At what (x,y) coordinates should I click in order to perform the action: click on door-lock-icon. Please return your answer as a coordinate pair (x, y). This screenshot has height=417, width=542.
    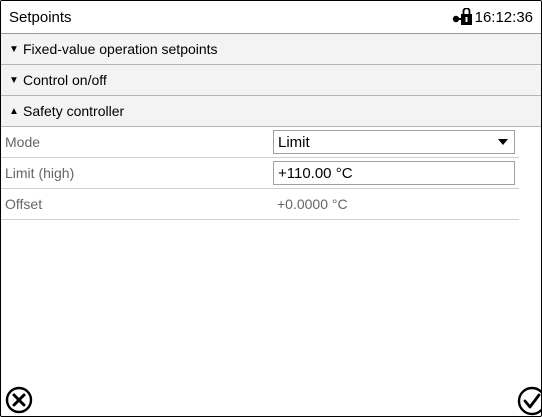
    Looking at the image, I should click on (462, 17).